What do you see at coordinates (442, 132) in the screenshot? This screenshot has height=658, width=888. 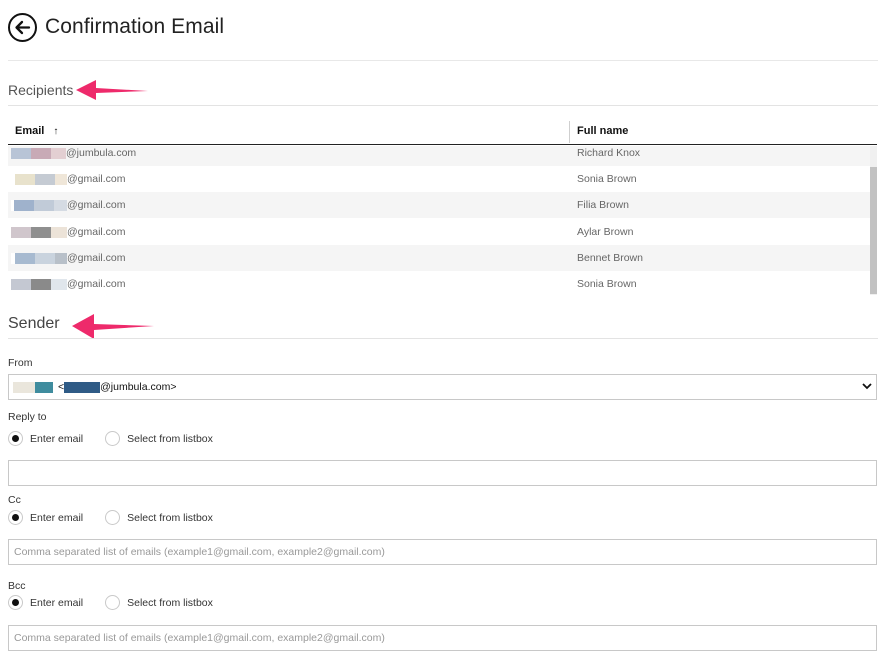 I see `grid-header: Email ↑ Full name` at bounding box center [442, 132].